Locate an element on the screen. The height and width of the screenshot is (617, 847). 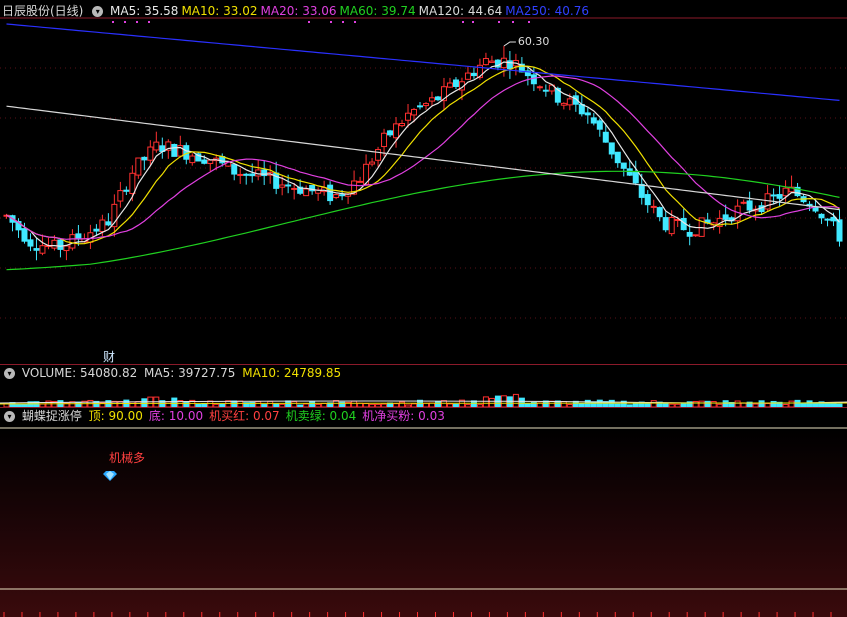
ma-legend-item: MA20: 33.06 is located at coordinates (298, 11).